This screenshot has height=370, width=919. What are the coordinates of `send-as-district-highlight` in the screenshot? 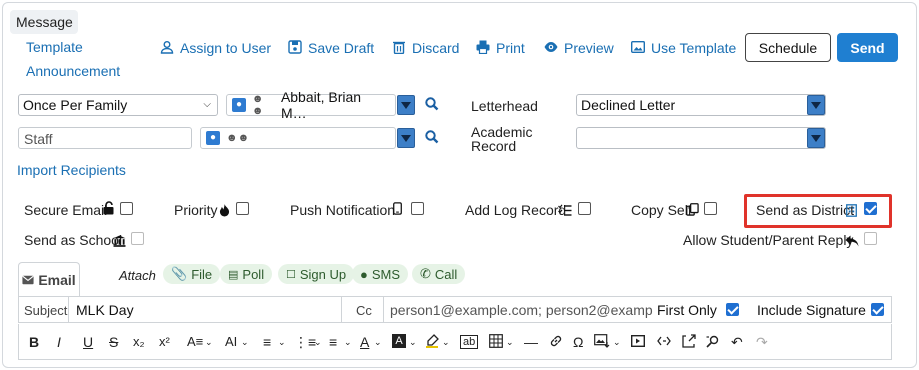 It's located at (818, 211).